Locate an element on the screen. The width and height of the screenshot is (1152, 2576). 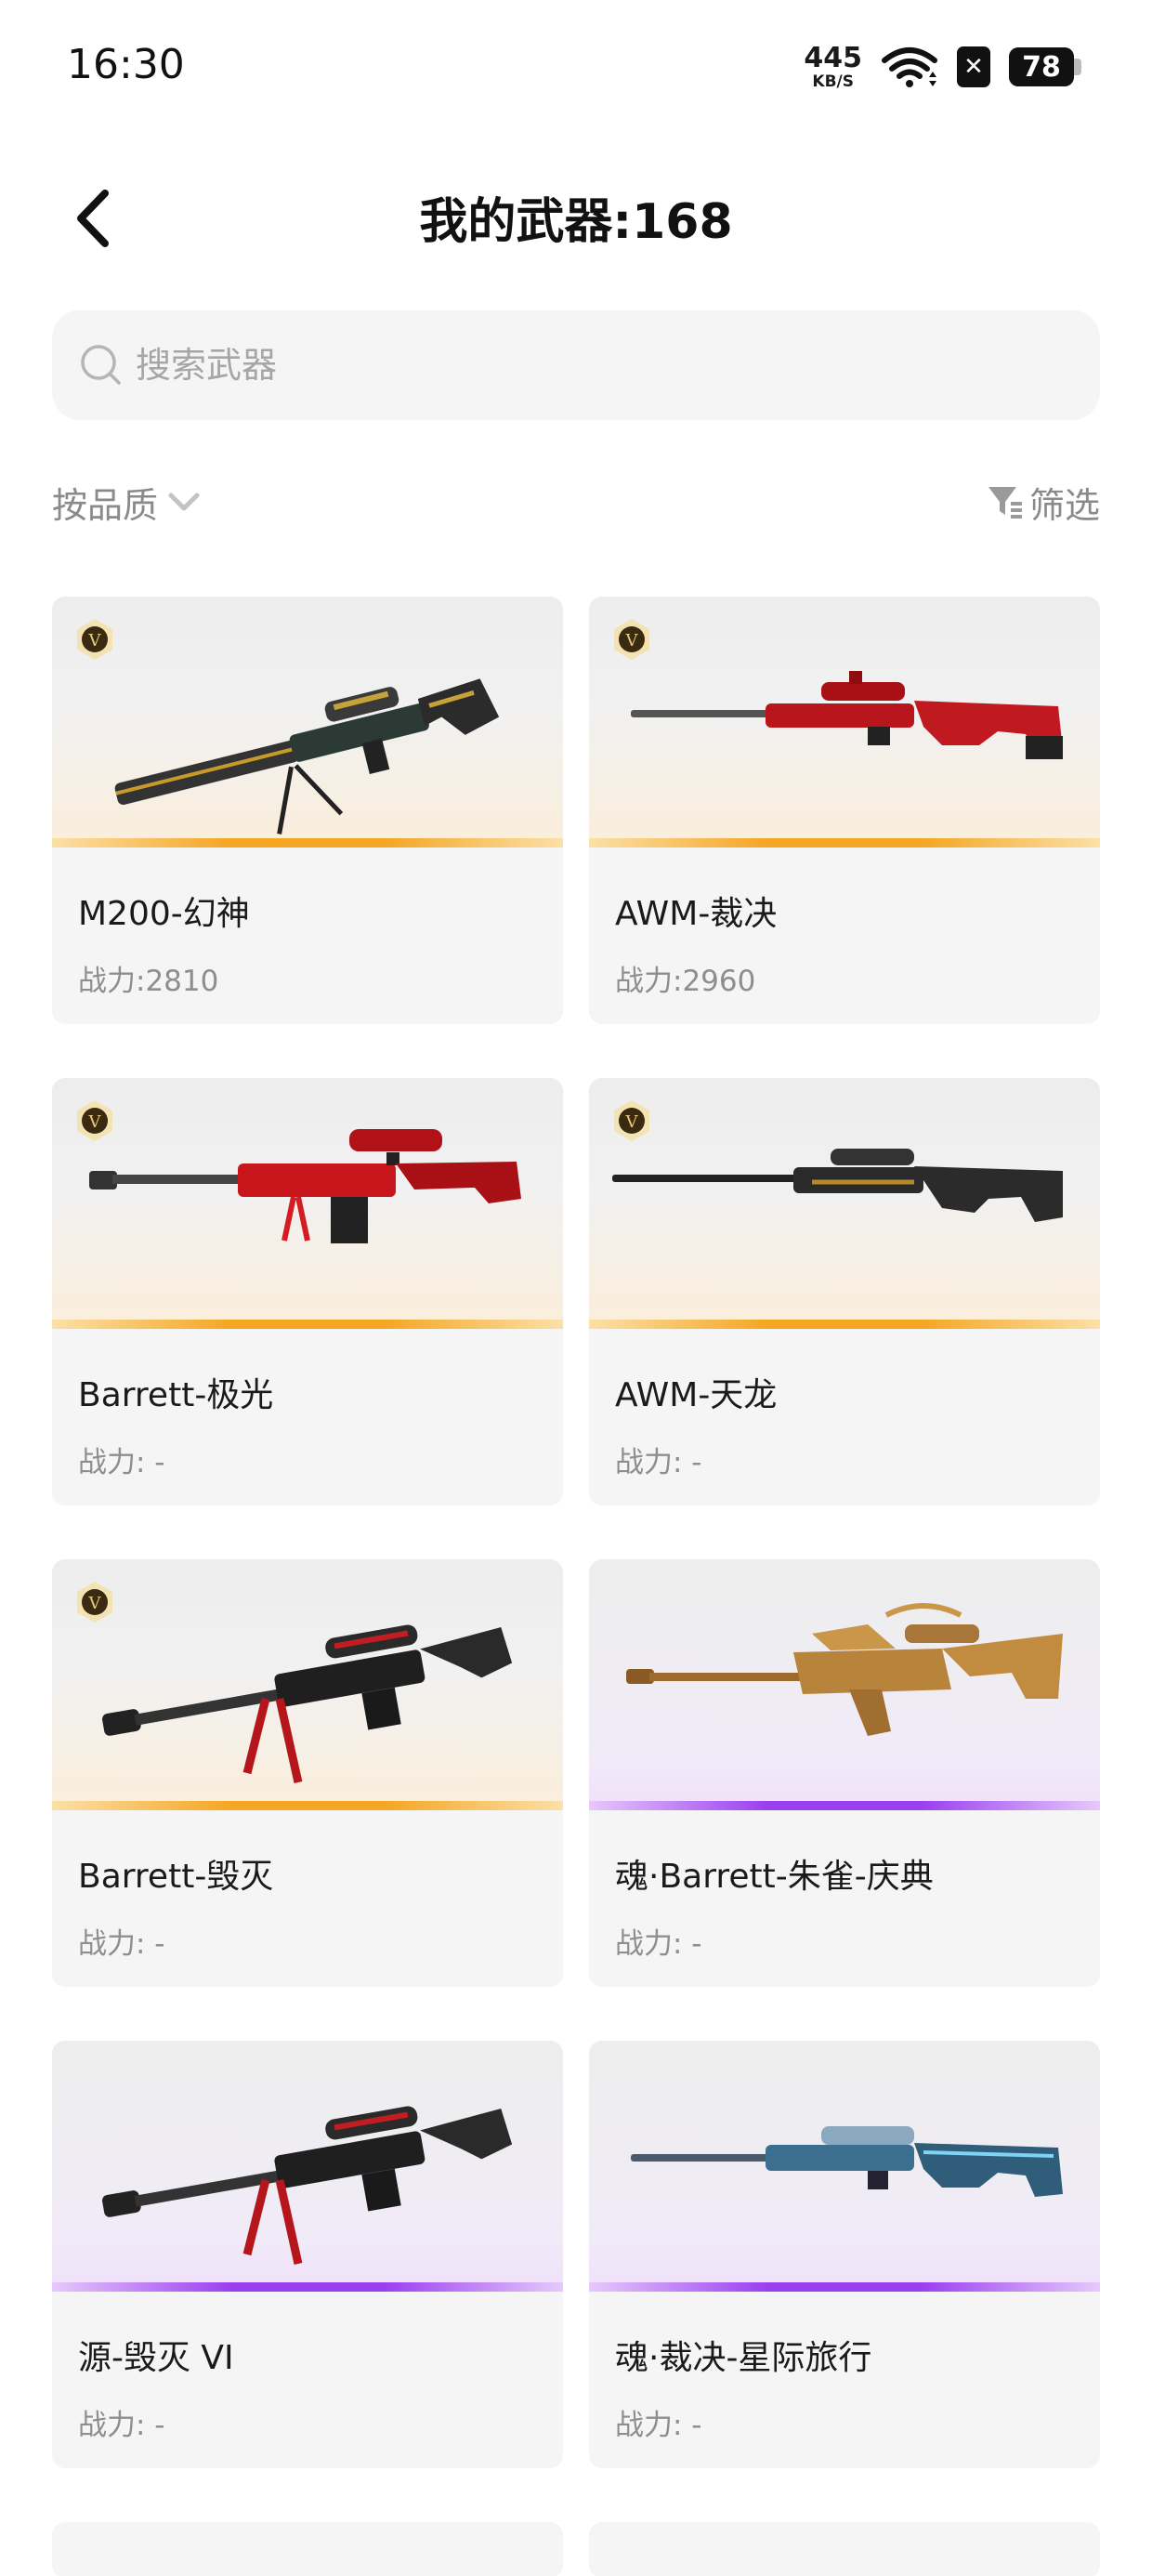
weapon-card: 魂·Barrett-朱雀-庆典 战力: - is located at coordinates (844, 1773).